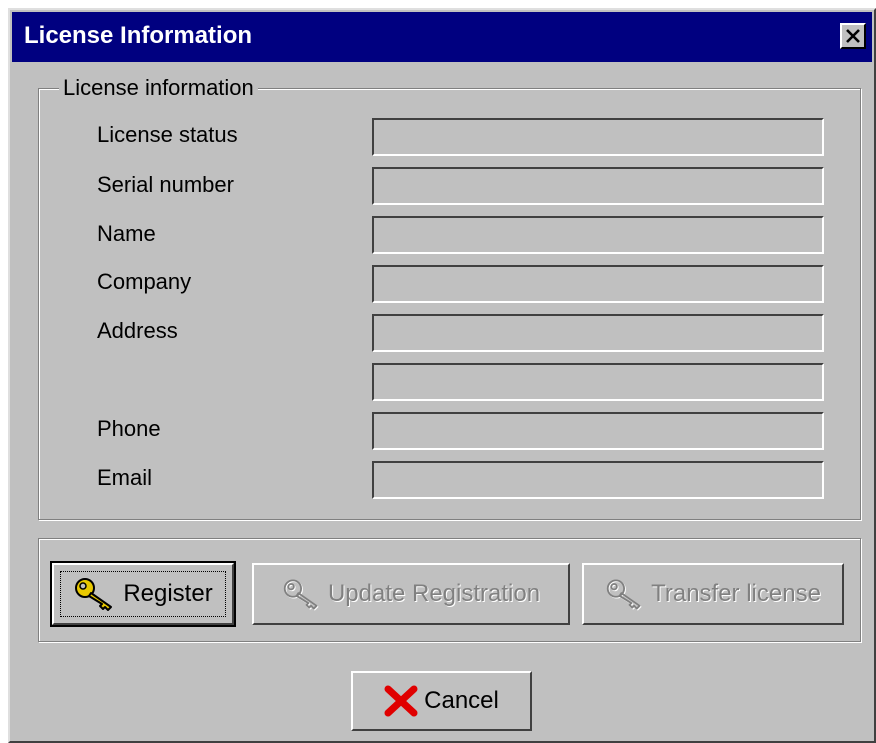  What do you see at coordinates (598, 480) in the screenshot?
I see `email-field` at bounding box center [598, 480].